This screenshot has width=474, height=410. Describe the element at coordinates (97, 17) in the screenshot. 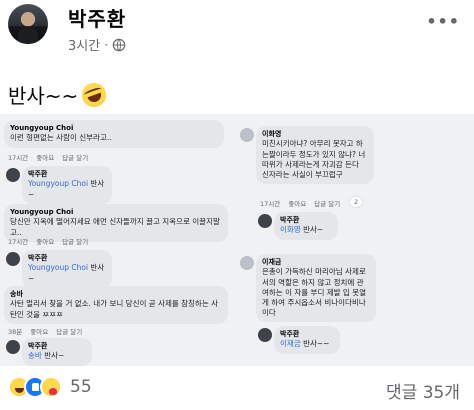

I see `author-name: 박주환` at that location.